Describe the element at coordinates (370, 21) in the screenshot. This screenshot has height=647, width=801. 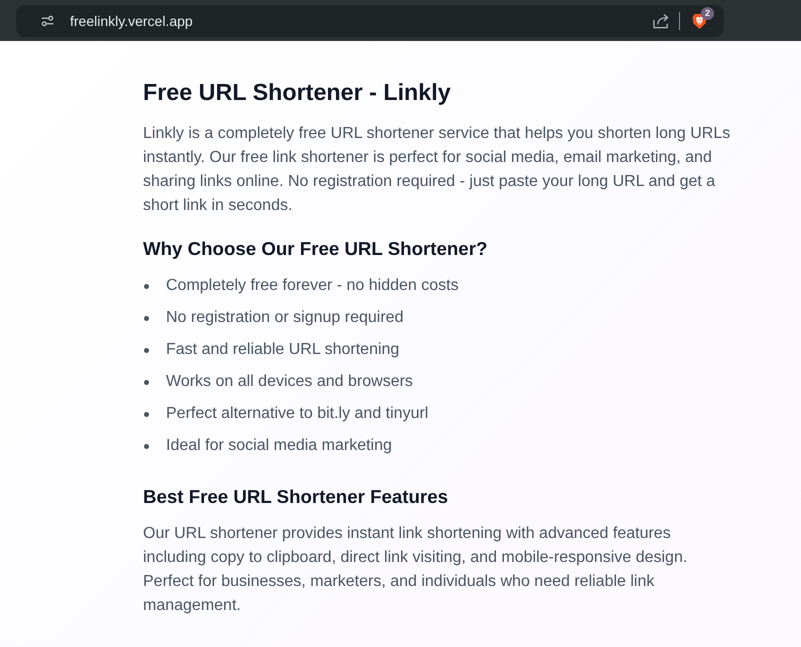
I see `address-bar: freelinkly.vercel.app 2` at that location.